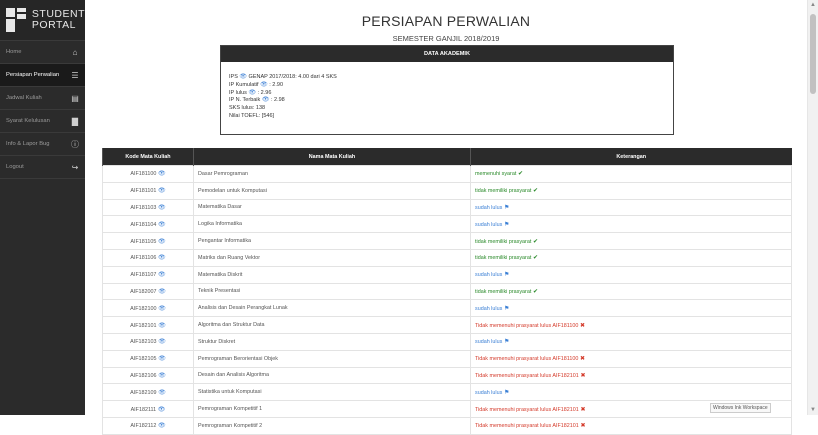  I want to click on sidebar-item-persiapan-perwalian: Persiapan Perwalian ☰, so click(42, 75).